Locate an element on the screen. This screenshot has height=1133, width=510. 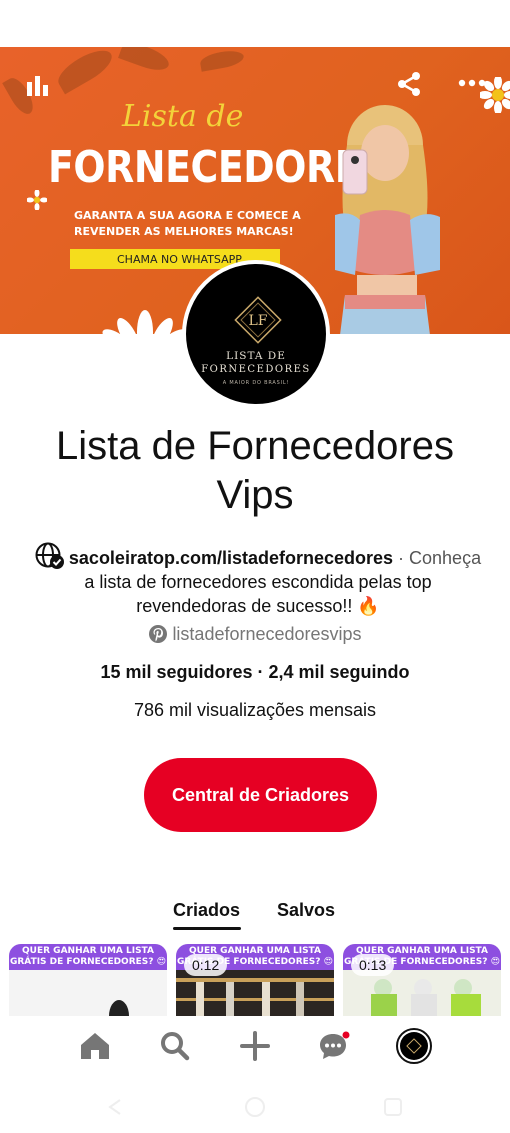
search-icon is located at coordinates (175, 1046).